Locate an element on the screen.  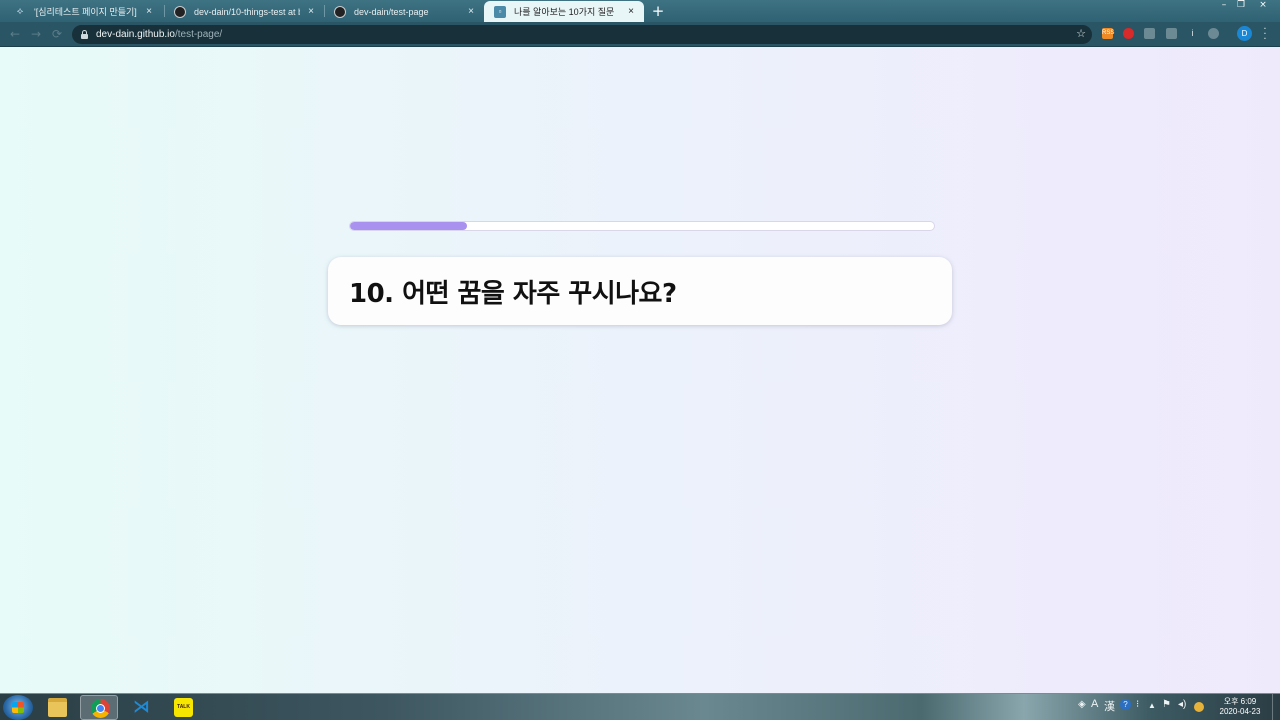
taskbar-file-explorer is located at coordinates (57, 707).